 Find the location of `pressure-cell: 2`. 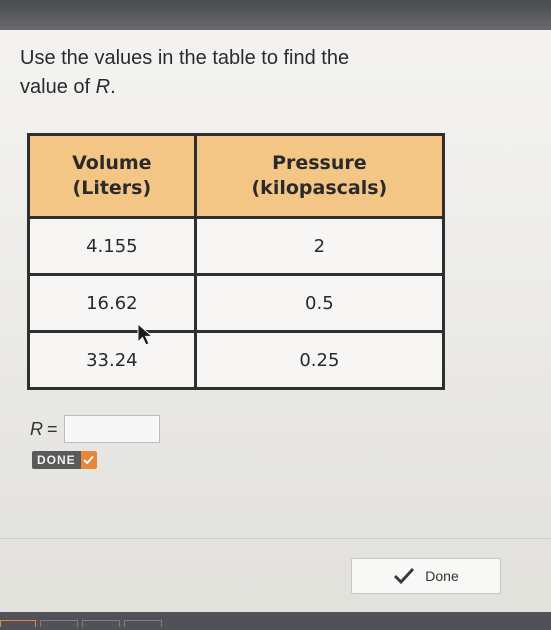

pressure-cell: 2 is located at coordinates (319, 246).